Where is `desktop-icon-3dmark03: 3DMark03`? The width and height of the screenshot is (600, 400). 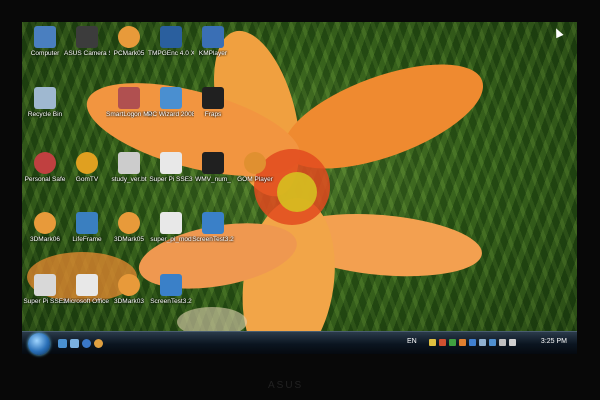 desktop-icon-3dmark03: 3DMark03 is located at coordinates (129, 298).